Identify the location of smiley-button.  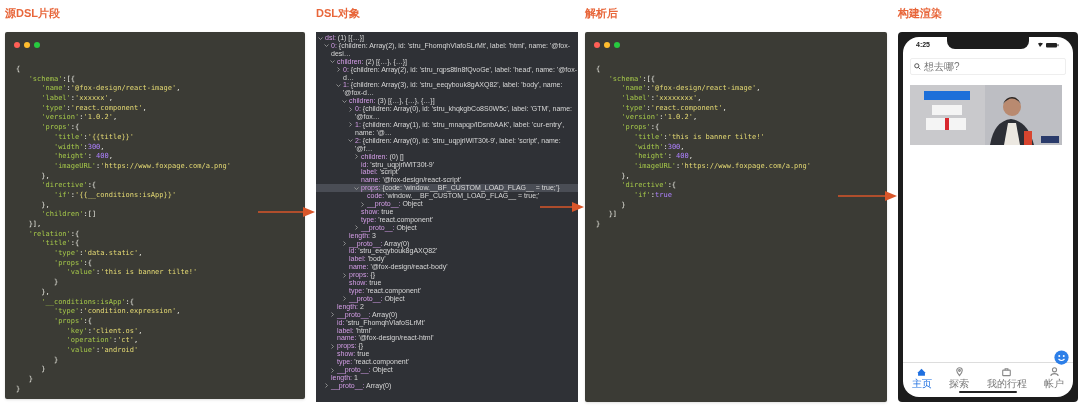
(1061, 357).